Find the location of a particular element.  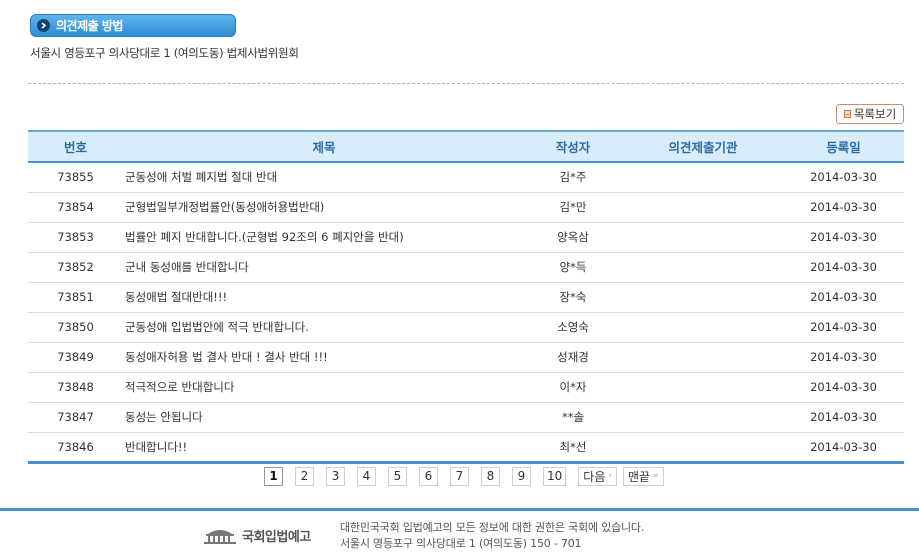

last-page-button: 맨끝» is located at coordinates (643, 476).